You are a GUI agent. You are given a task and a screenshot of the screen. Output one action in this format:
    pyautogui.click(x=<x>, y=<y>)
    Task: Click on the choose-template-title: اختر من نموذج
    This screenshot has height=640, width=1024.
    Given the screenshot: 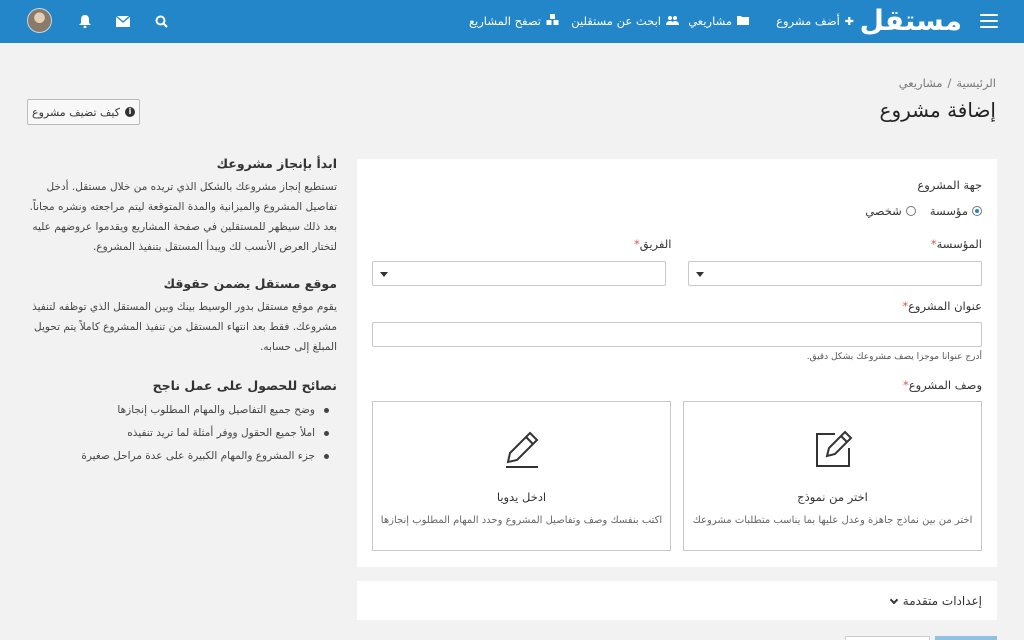 What is the action you would take?
    pyautogui.click(x=832, y=497)
    